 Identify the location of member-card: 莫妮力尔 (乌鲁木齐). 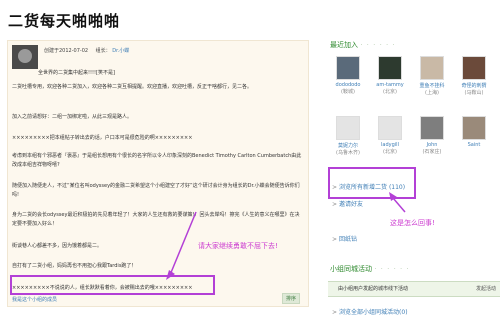
(348, 136).